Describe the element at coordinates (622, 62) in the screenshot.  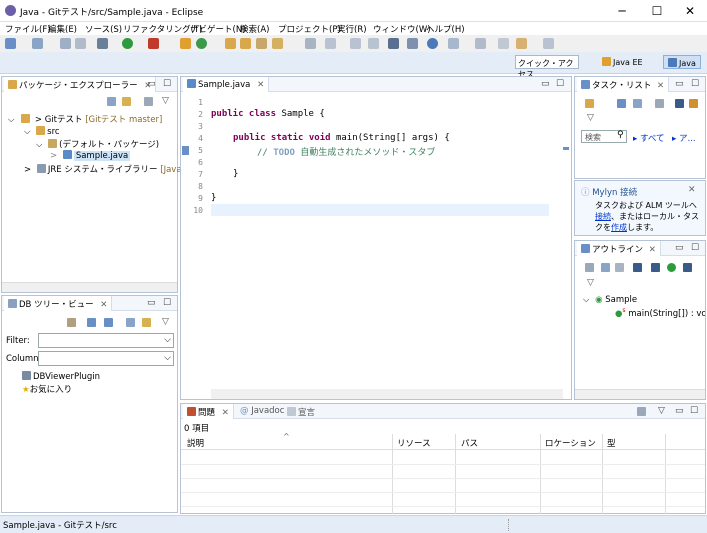
I see `perspective-javaee-button: Java EE` at that location.